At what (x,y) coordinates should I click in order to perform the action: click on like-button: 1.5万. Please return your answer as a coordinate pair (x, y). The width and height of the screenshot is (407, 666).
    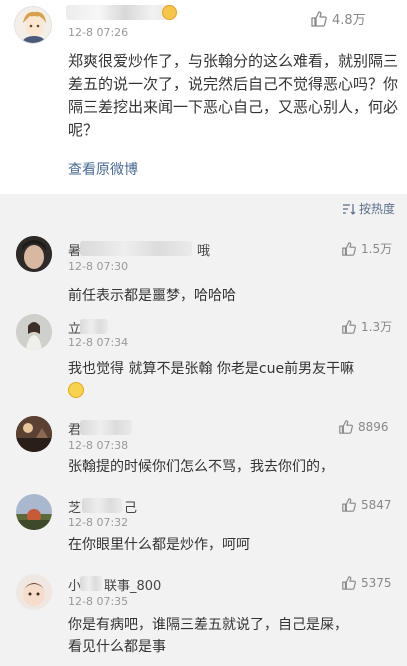
    Looking at the image, I should click on (366, 248).